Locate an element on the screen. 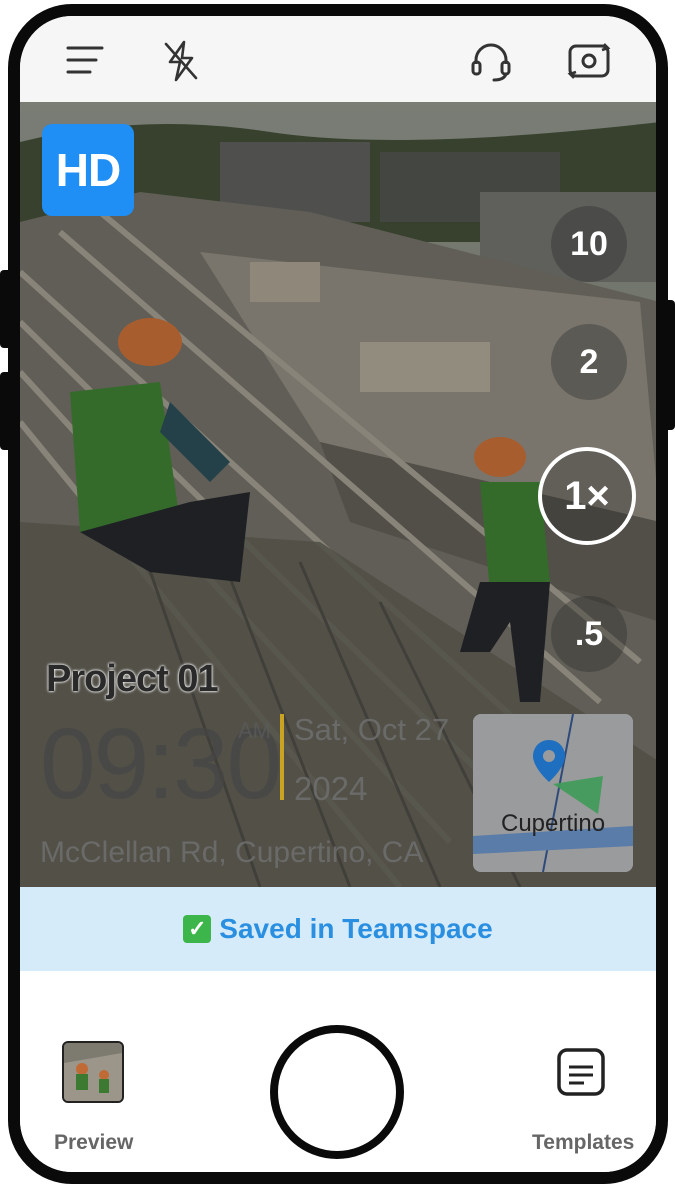  hamburger-menu-icon is located at coordinates (85, 61).